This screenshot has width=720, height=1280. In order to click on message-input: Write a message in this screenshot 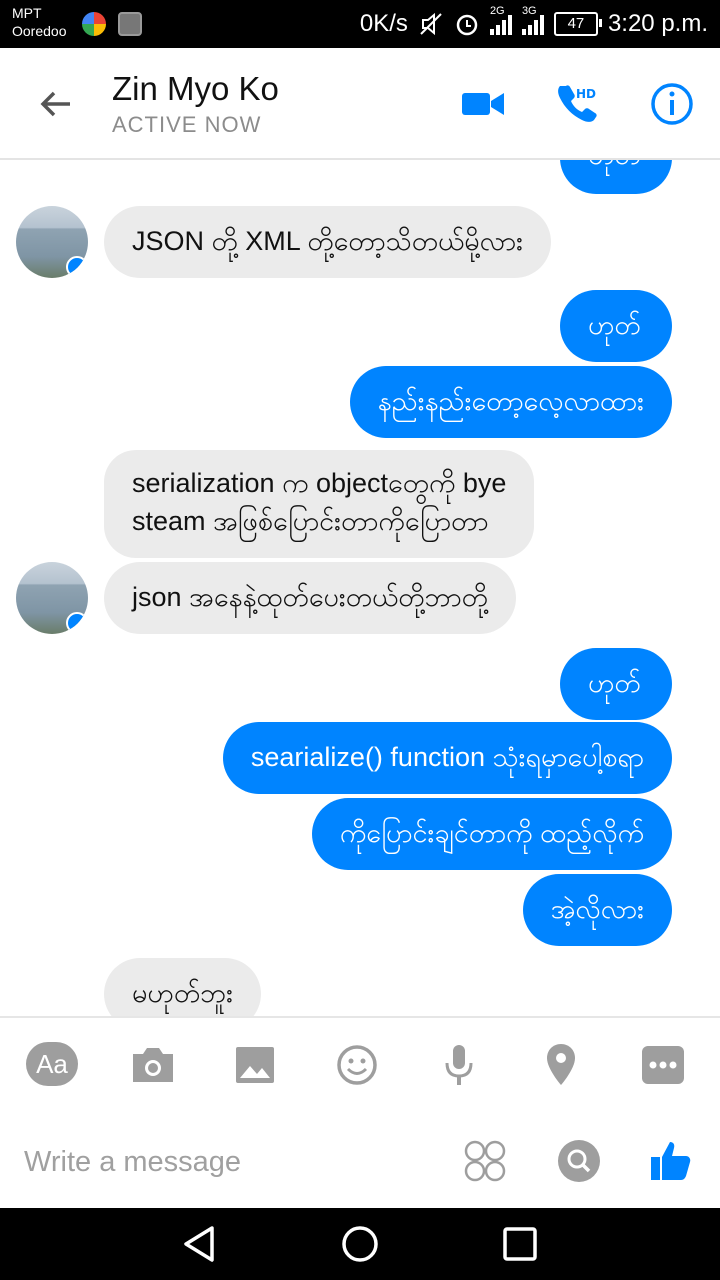, I will do `click(234, 1162)`.